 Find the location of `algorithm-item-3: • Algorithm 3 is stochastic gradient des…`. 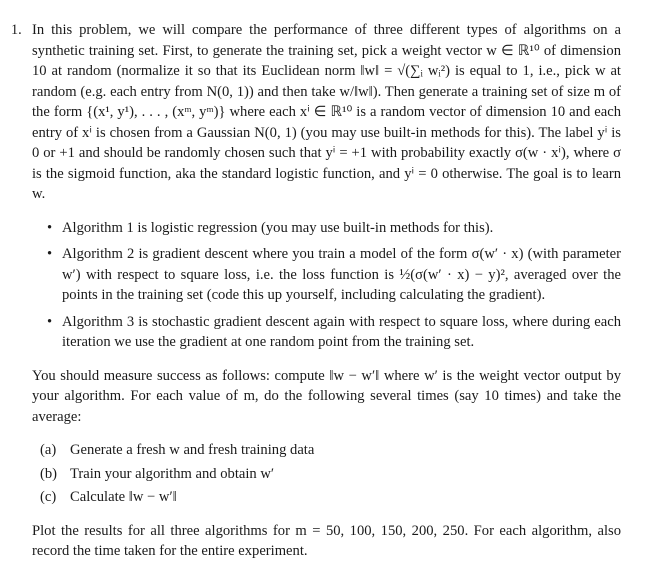

algorithm-item-3: • Algorithm 3 is stochastic gradient des… is located at coordinates (334, 332).